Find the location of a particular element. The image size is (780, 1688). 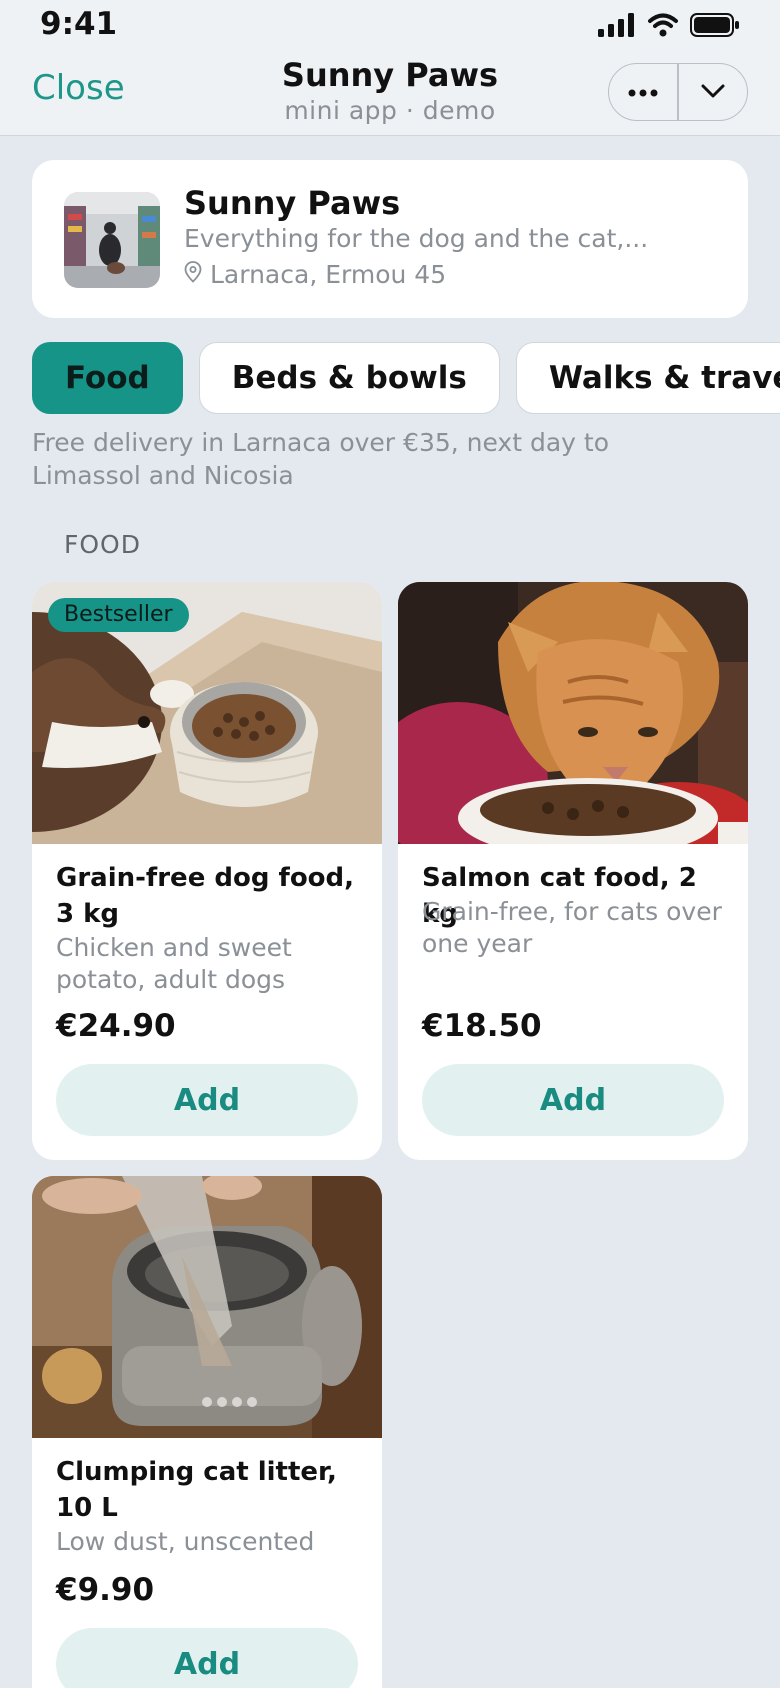

product-title: Grain-free dog food, 3 kg is located at coordinates (205, 896).